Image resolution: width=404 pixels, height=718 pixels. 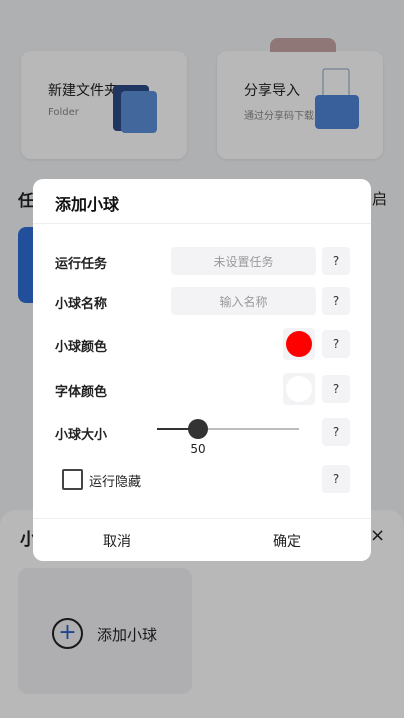 What do you see at coordinates (115, 482) in the screenshot?
I see `hide-on-run-label: 运行隐藏` at bounding box center [115, 482].